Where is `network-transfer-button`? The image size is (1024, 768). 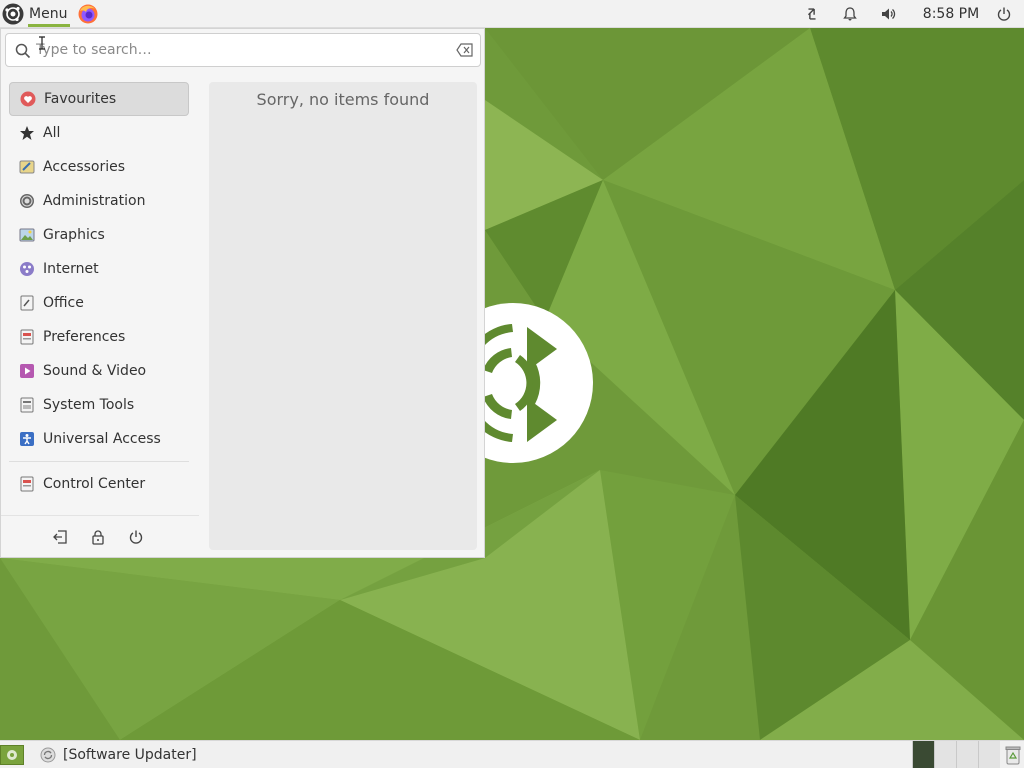
network-transfer-button is located at coordinates (812, 14).